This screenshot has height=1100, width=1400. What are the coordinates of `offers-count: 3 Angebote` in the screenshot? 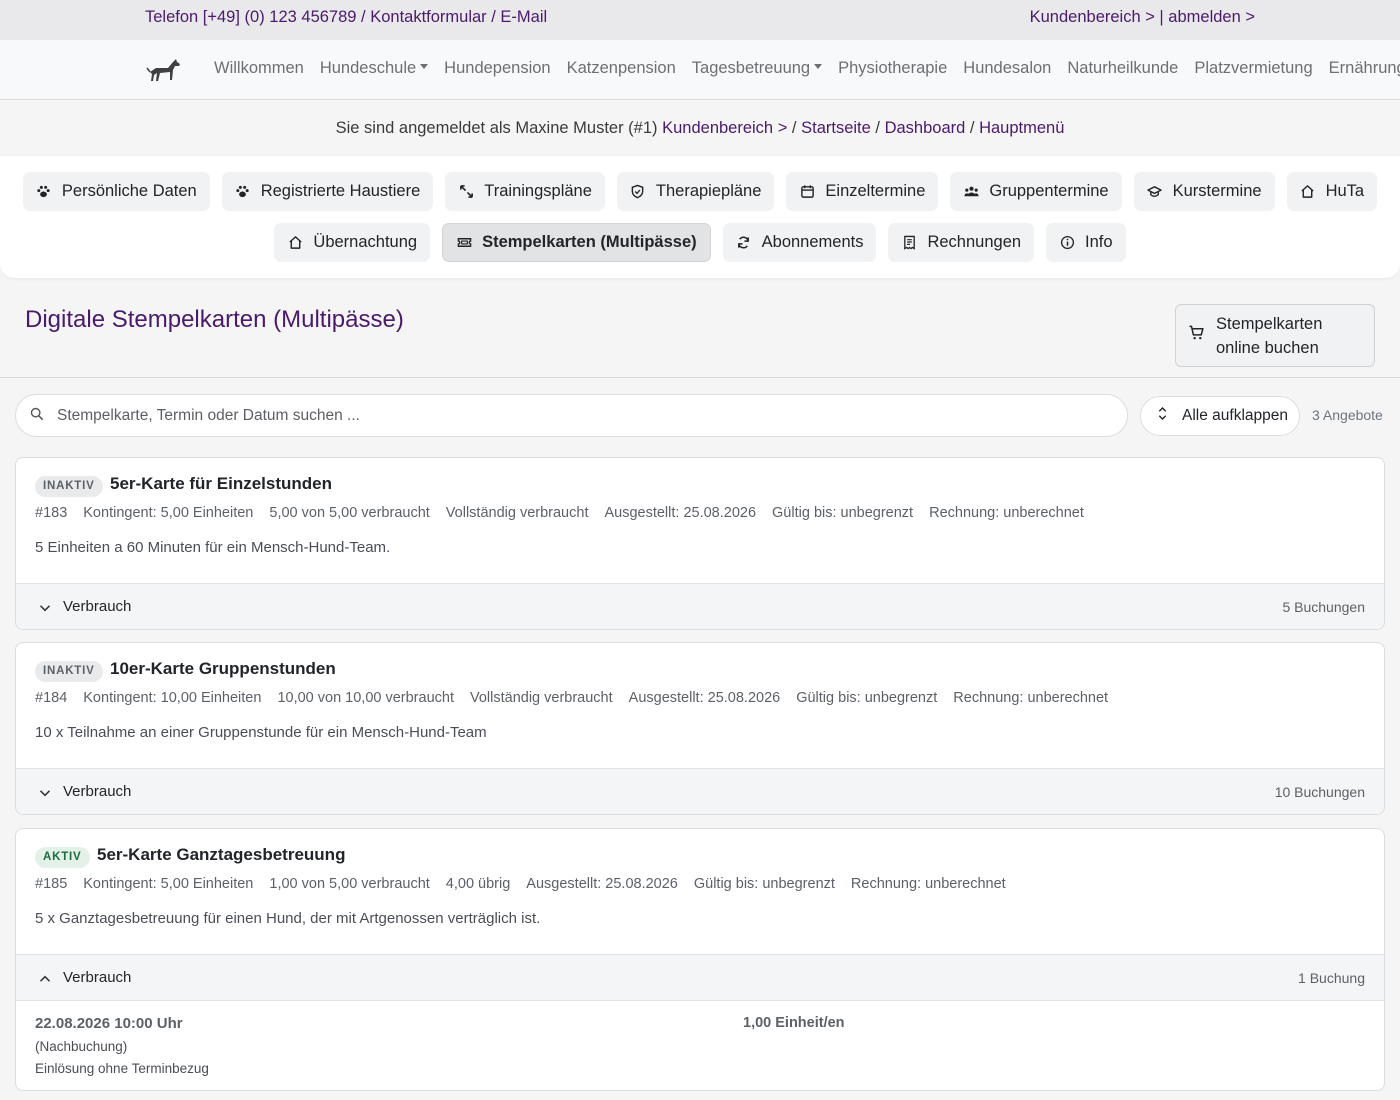 It's located at (1347, 415).